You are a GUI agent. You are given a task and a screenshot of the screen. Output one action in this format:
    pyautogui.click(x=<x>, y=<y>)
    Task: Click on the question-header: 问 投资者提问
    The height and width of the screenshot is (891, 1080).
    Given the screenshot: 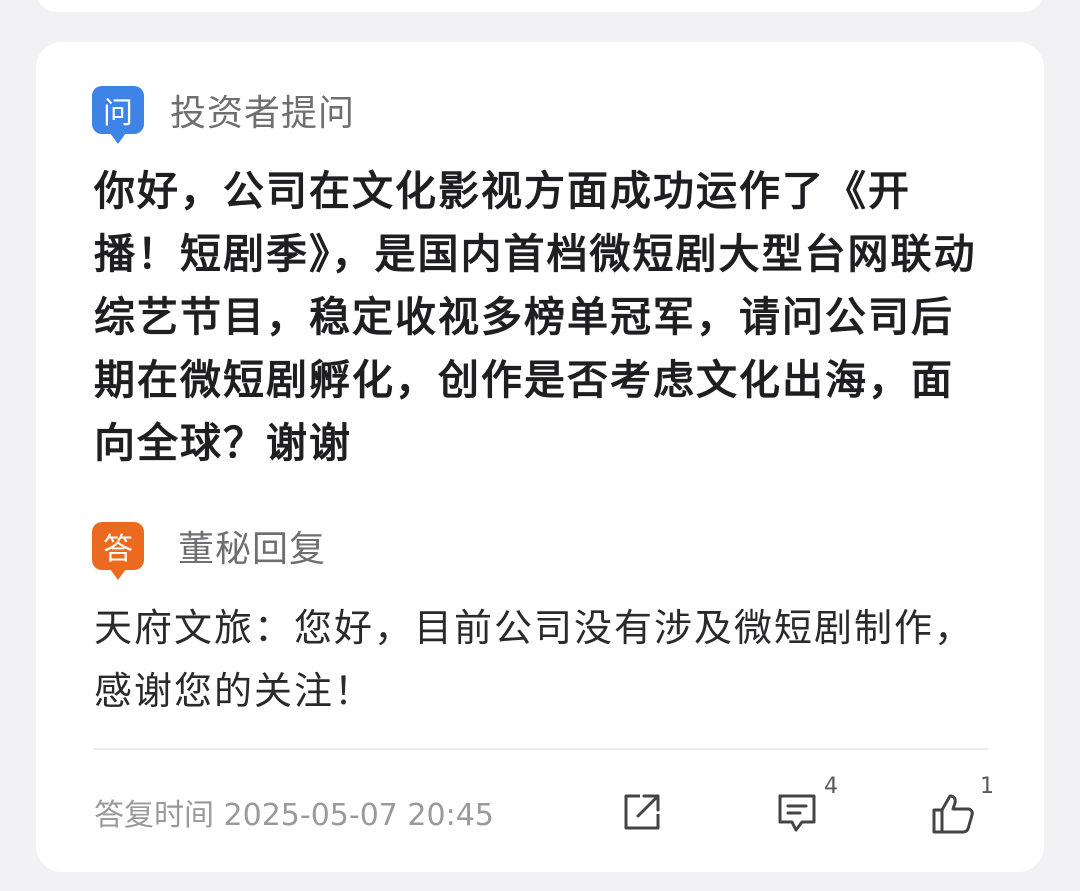 What is the action you would take?
    pyautogui.click(x=224, y=114)
    